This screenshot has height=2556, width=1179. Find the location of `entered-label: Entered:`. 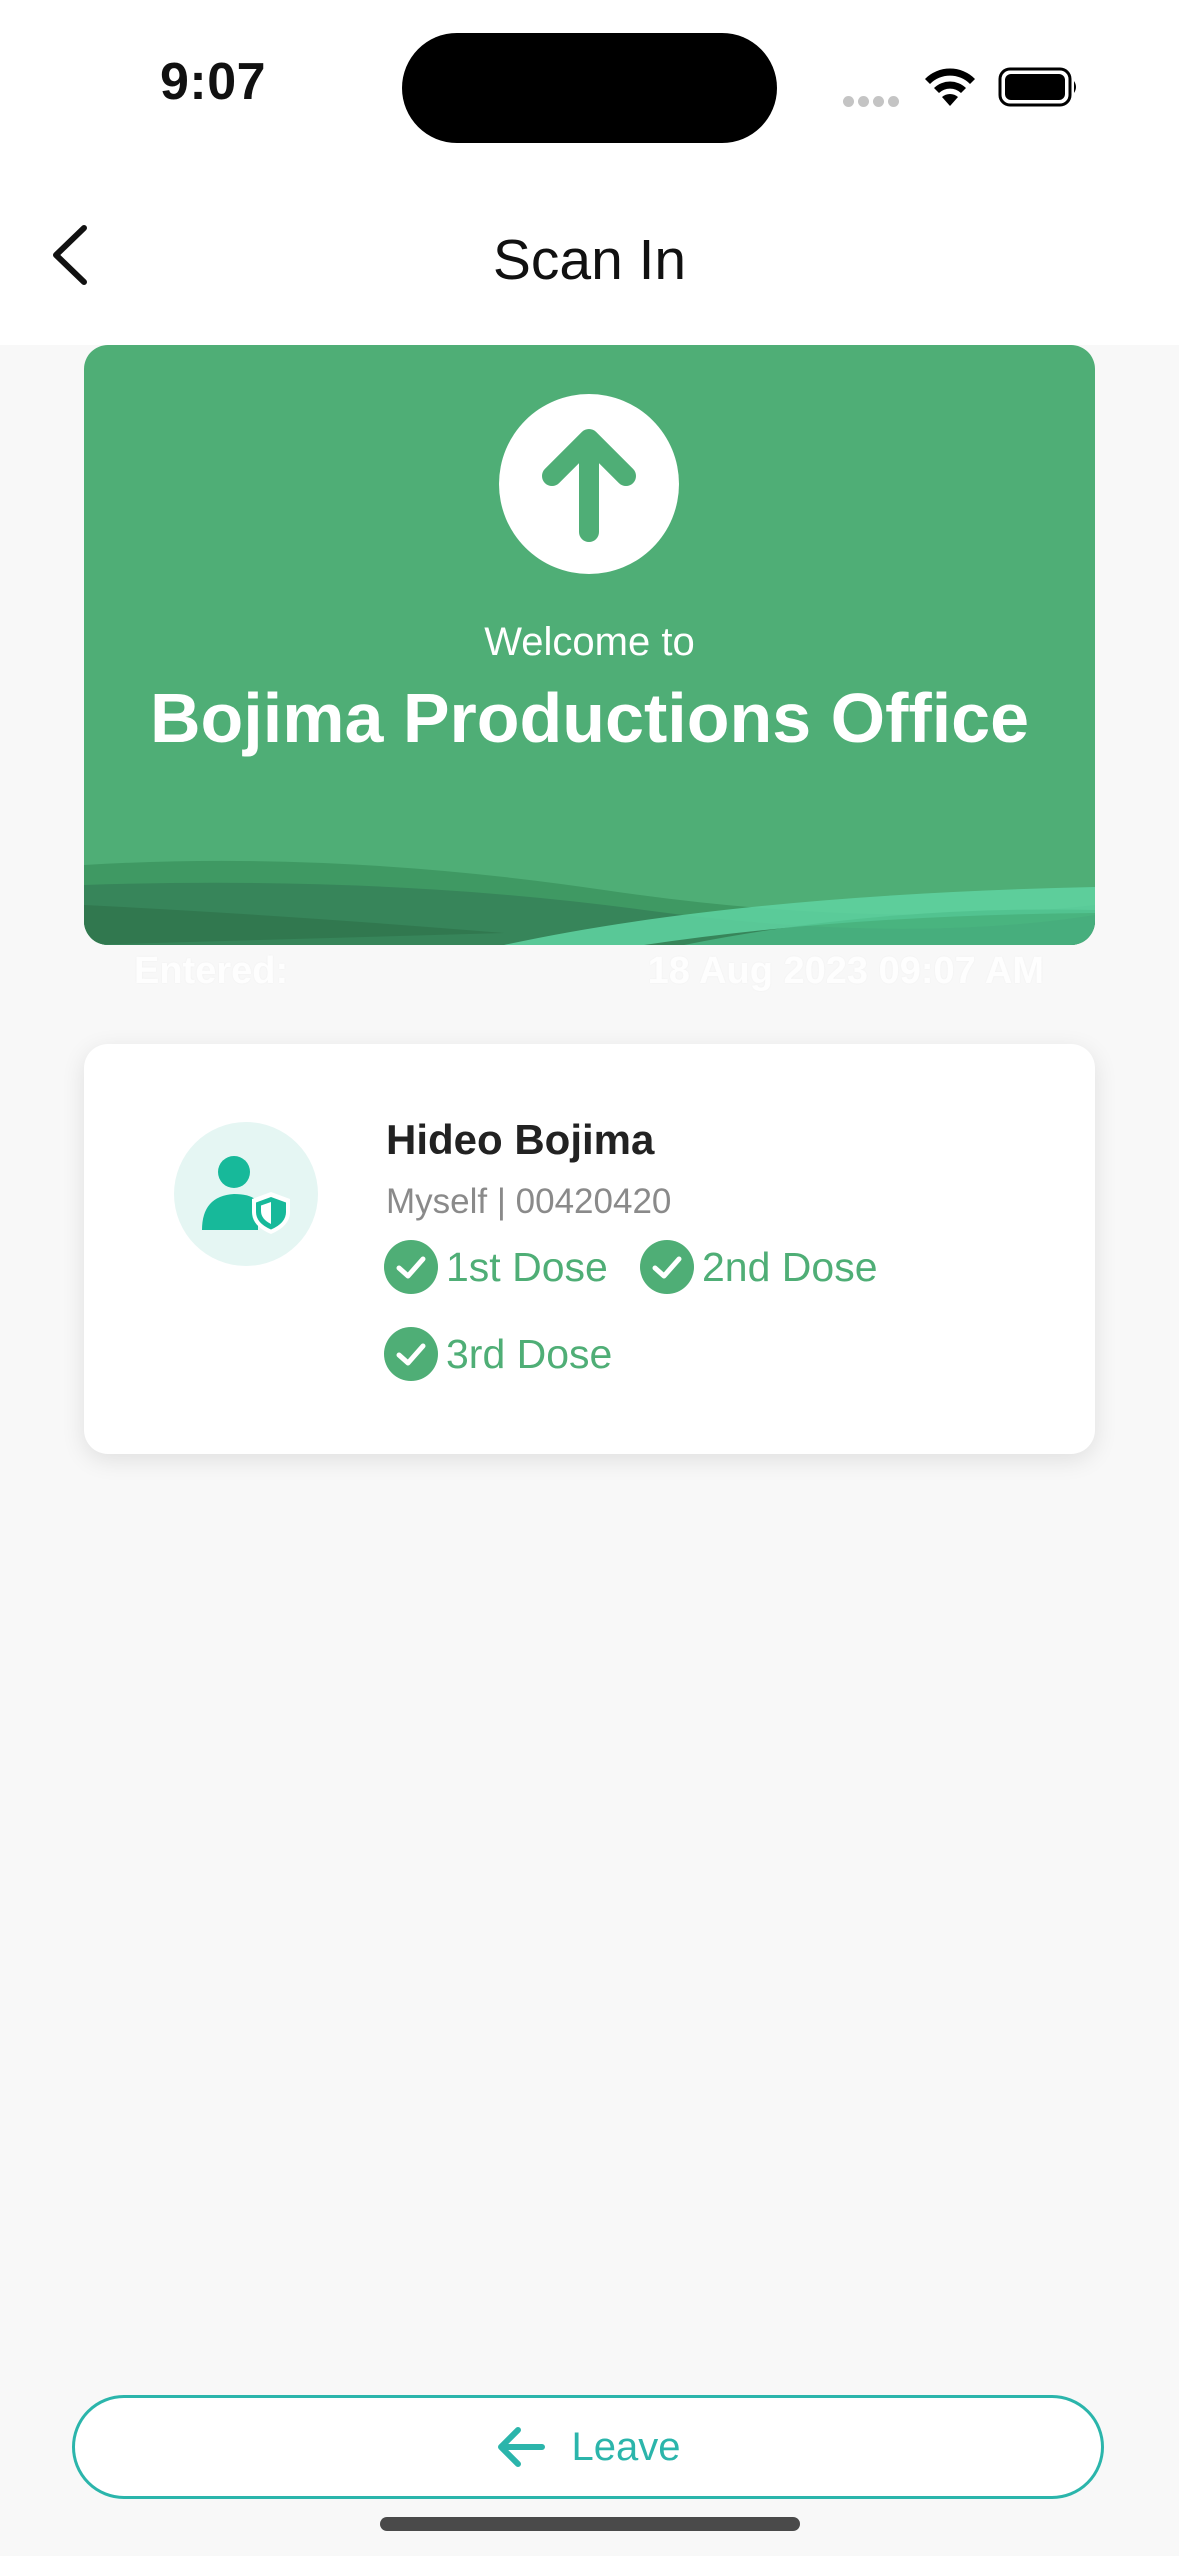

entered-label: Entered: is located at coordinates (211, 971).